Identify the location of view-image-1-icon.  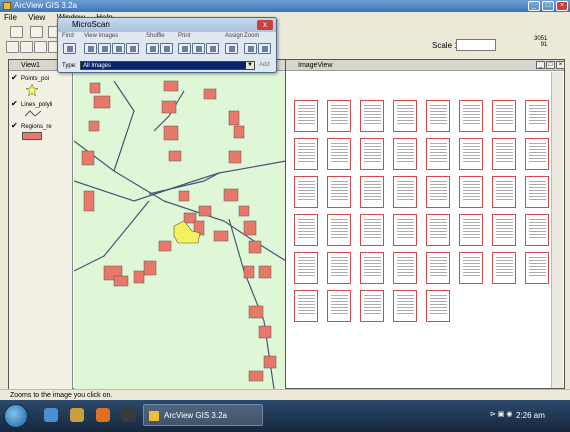
(90, 48).